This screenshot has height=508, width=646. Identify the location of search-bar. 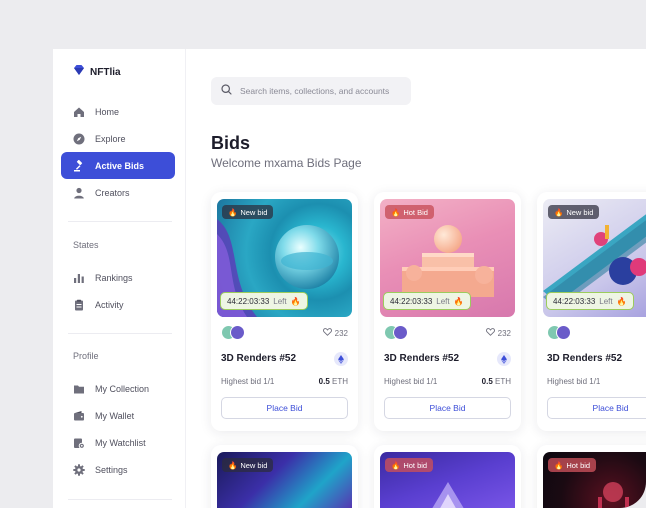
(311, 91).